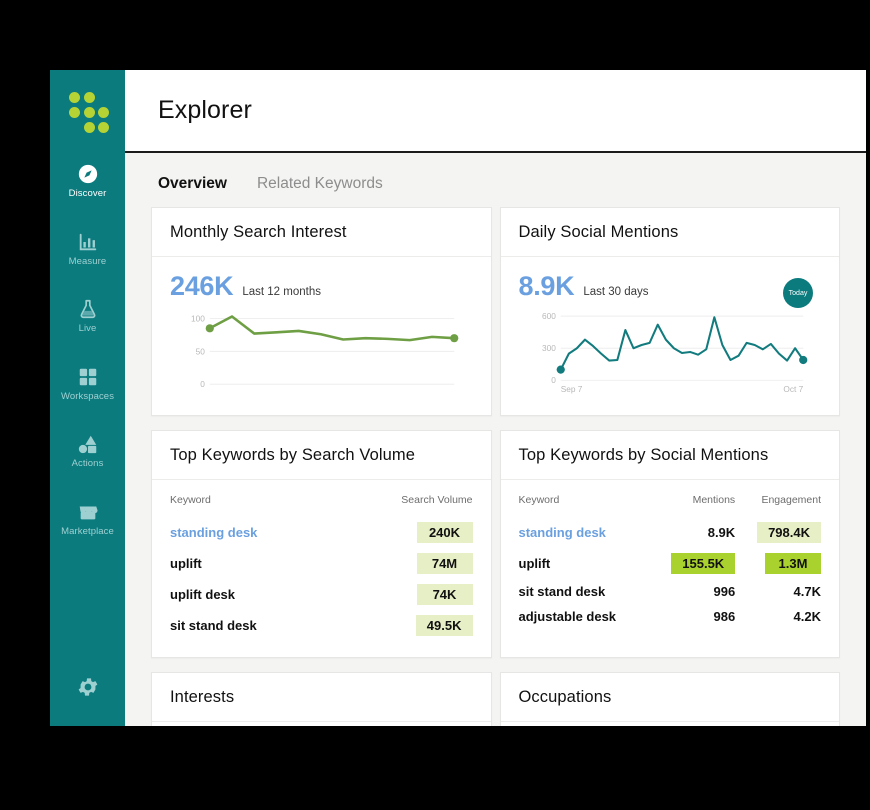  What do you see at coordinates (321, 286) in the screenshot?
I see `metric-row: 246K Last 12 months` at bounding box center [321, 286].